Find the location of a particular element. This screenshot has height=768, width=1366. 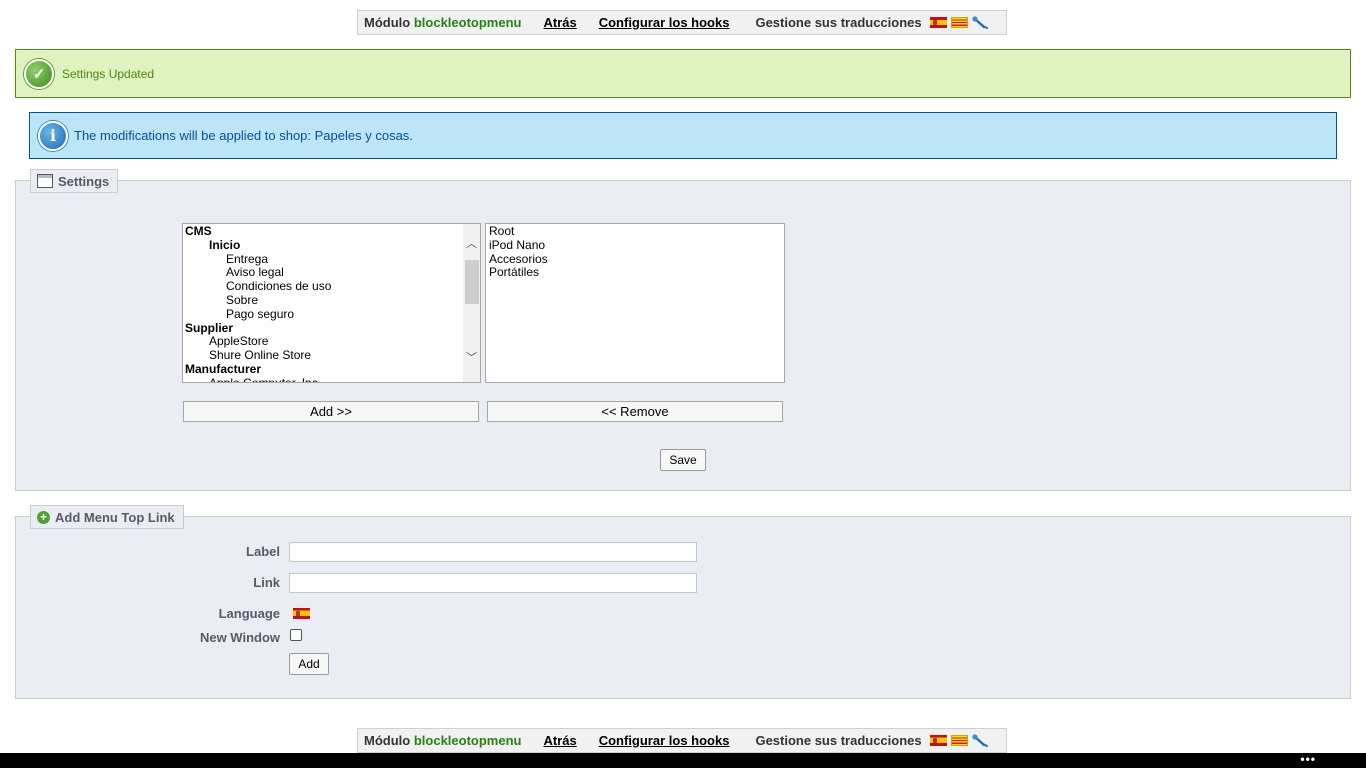

selected-list-item: Portátiles is located at coordinates (636, 273).